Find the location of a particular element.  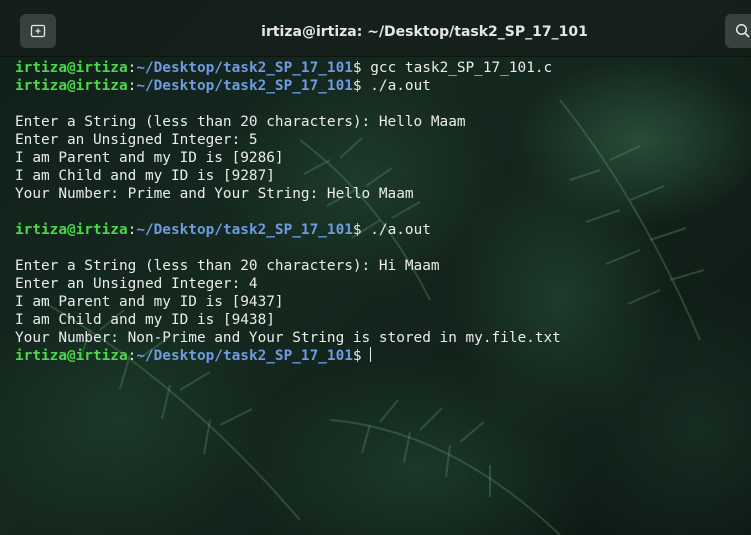

output-line: I am Parent and my ID is [9437] is located at coordinates (149, 302).